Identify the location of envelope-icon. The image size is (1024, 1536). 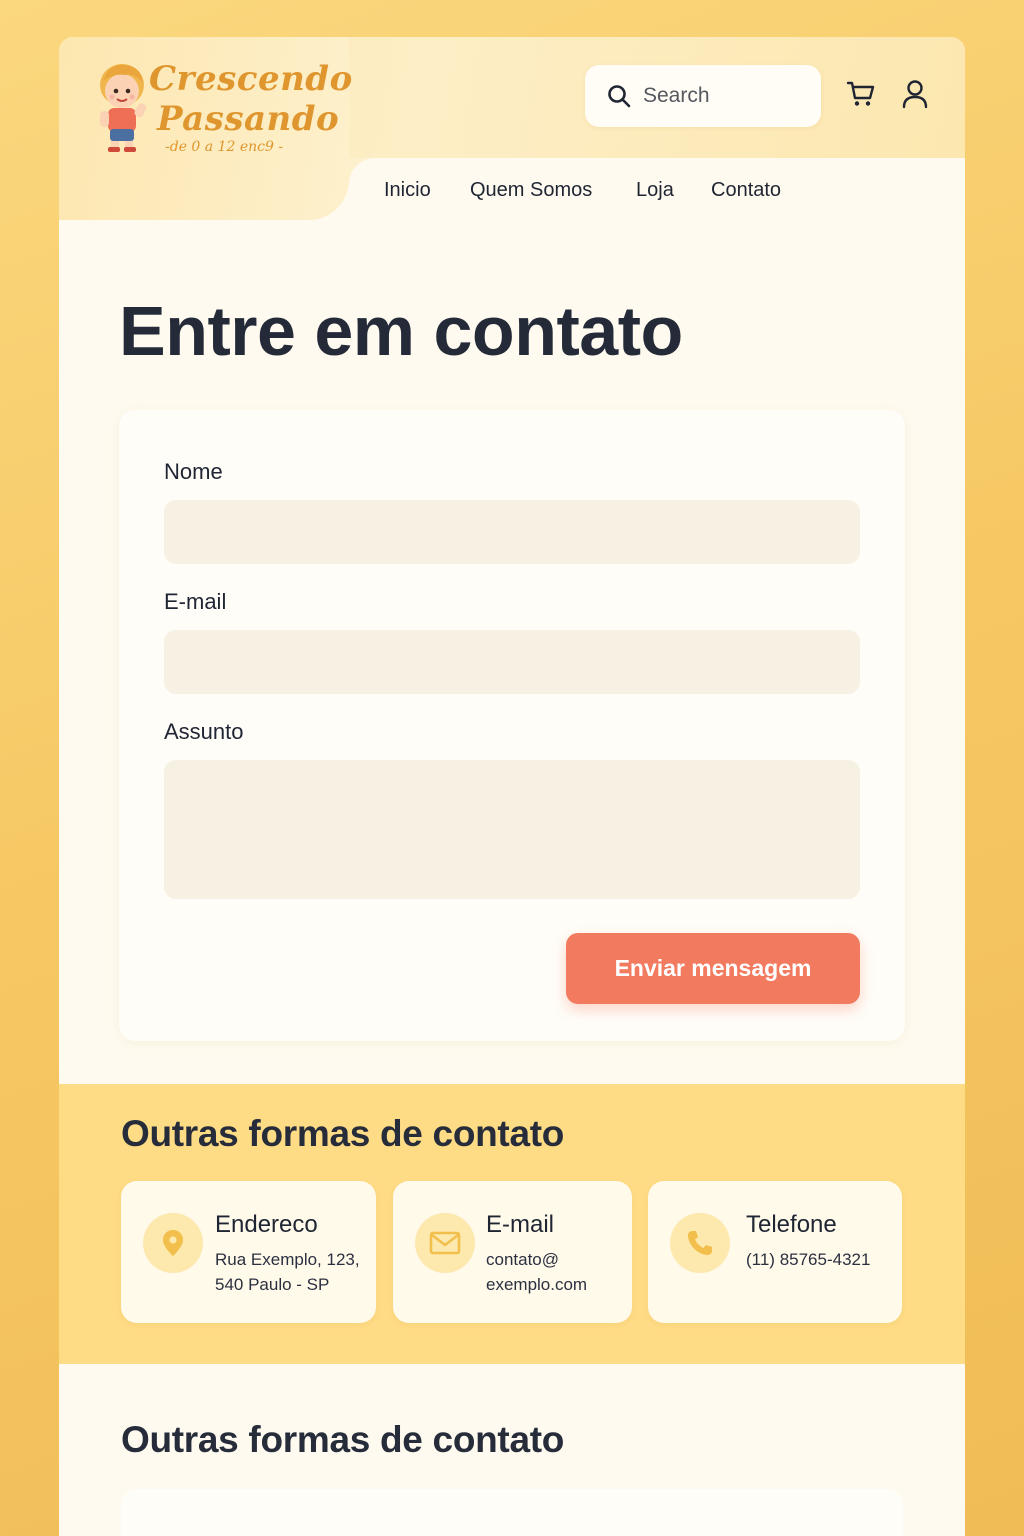
(445, 1243).